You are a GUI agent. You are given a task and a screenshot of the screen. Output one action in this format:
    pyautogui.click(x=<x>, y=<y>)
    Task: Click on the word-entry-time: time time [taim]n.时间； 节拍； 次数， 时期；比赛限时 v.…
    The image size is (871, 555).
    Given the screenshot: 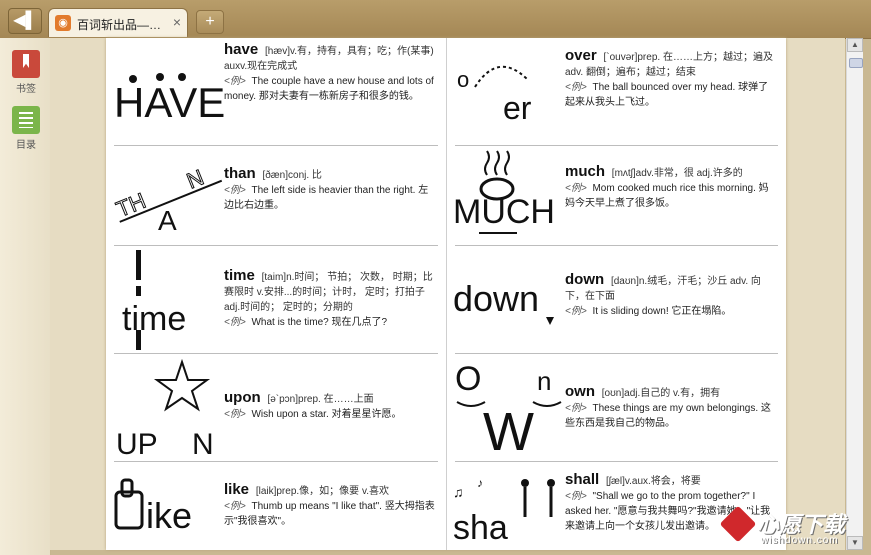 What is the action you would take?
    pyautogui.click(x=276, y=300)
    